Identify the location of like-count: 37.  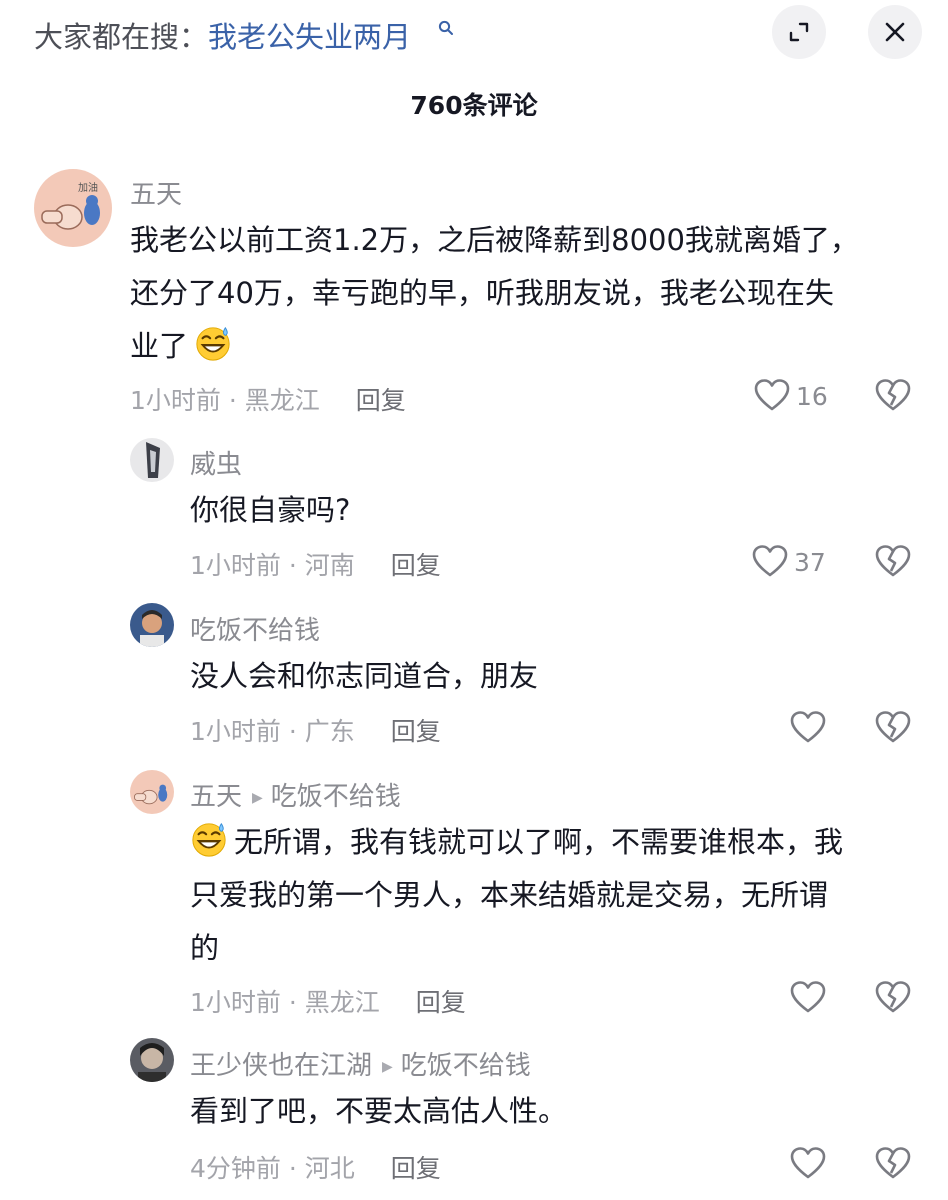
(810, 562).